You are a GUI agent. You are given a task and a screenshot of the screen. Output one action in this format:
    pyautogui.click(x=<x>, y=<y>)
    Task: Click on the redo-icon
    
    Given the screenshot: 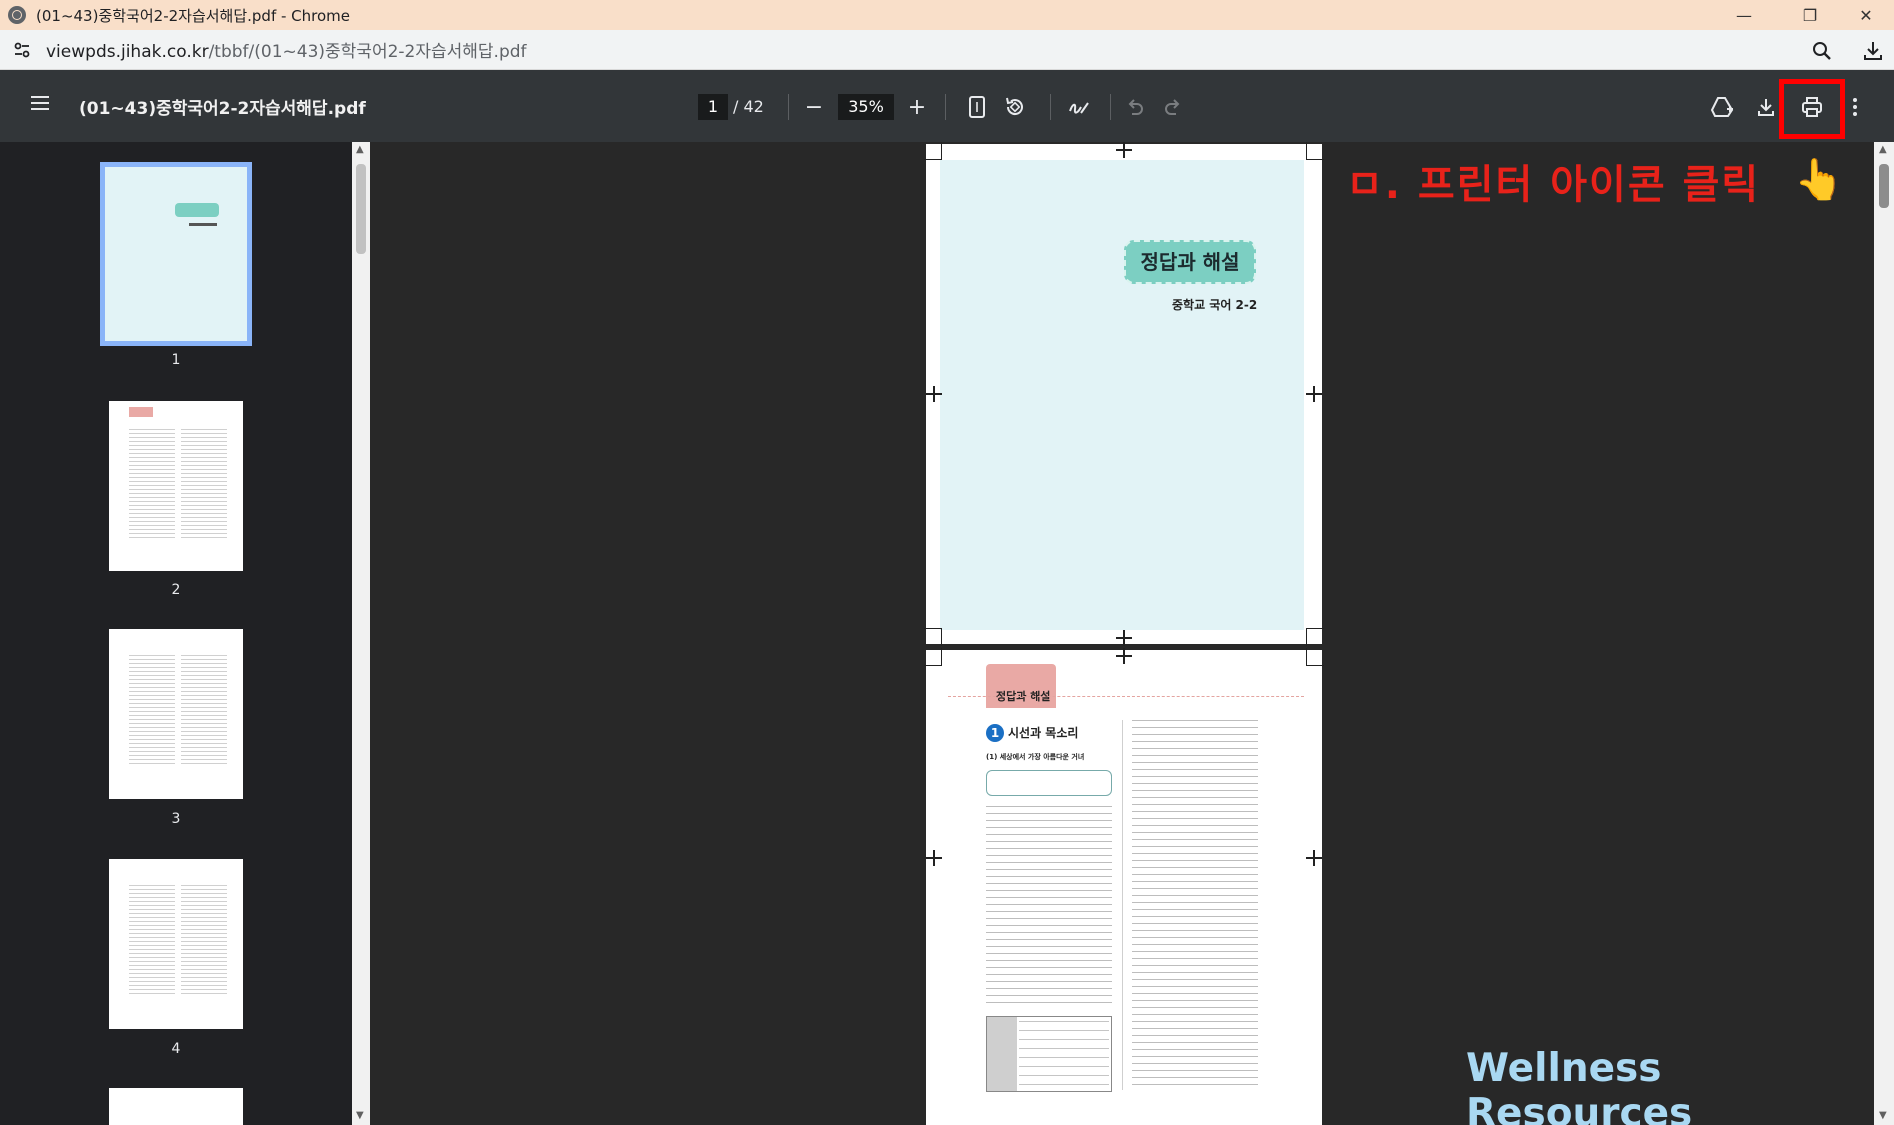 What is the action you would take?
    pyautogui.click(x=1173, y=107)
    